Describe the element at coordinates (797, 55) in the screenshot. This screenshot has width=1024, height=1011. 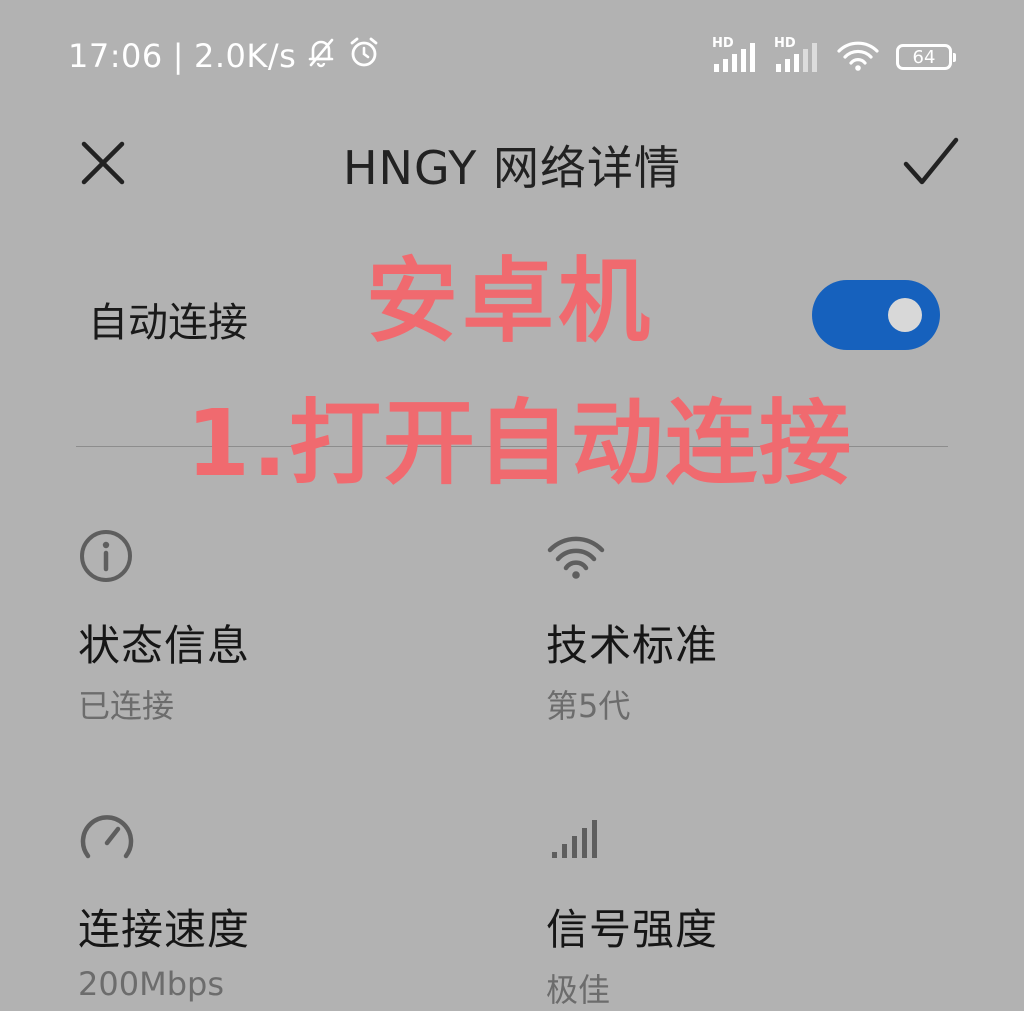
I see `cellular-signal-2-icon: HD` at that location.